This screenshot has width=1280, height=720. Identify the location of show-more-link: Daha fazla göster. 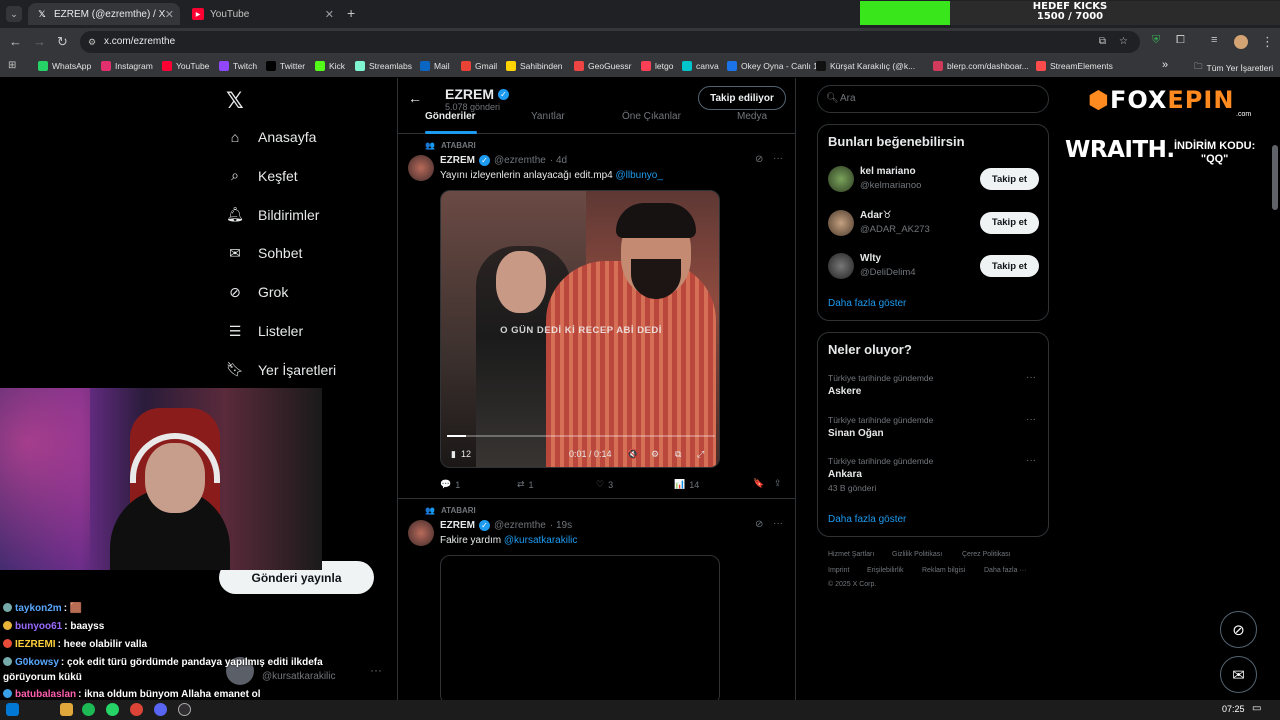
(867, 303).